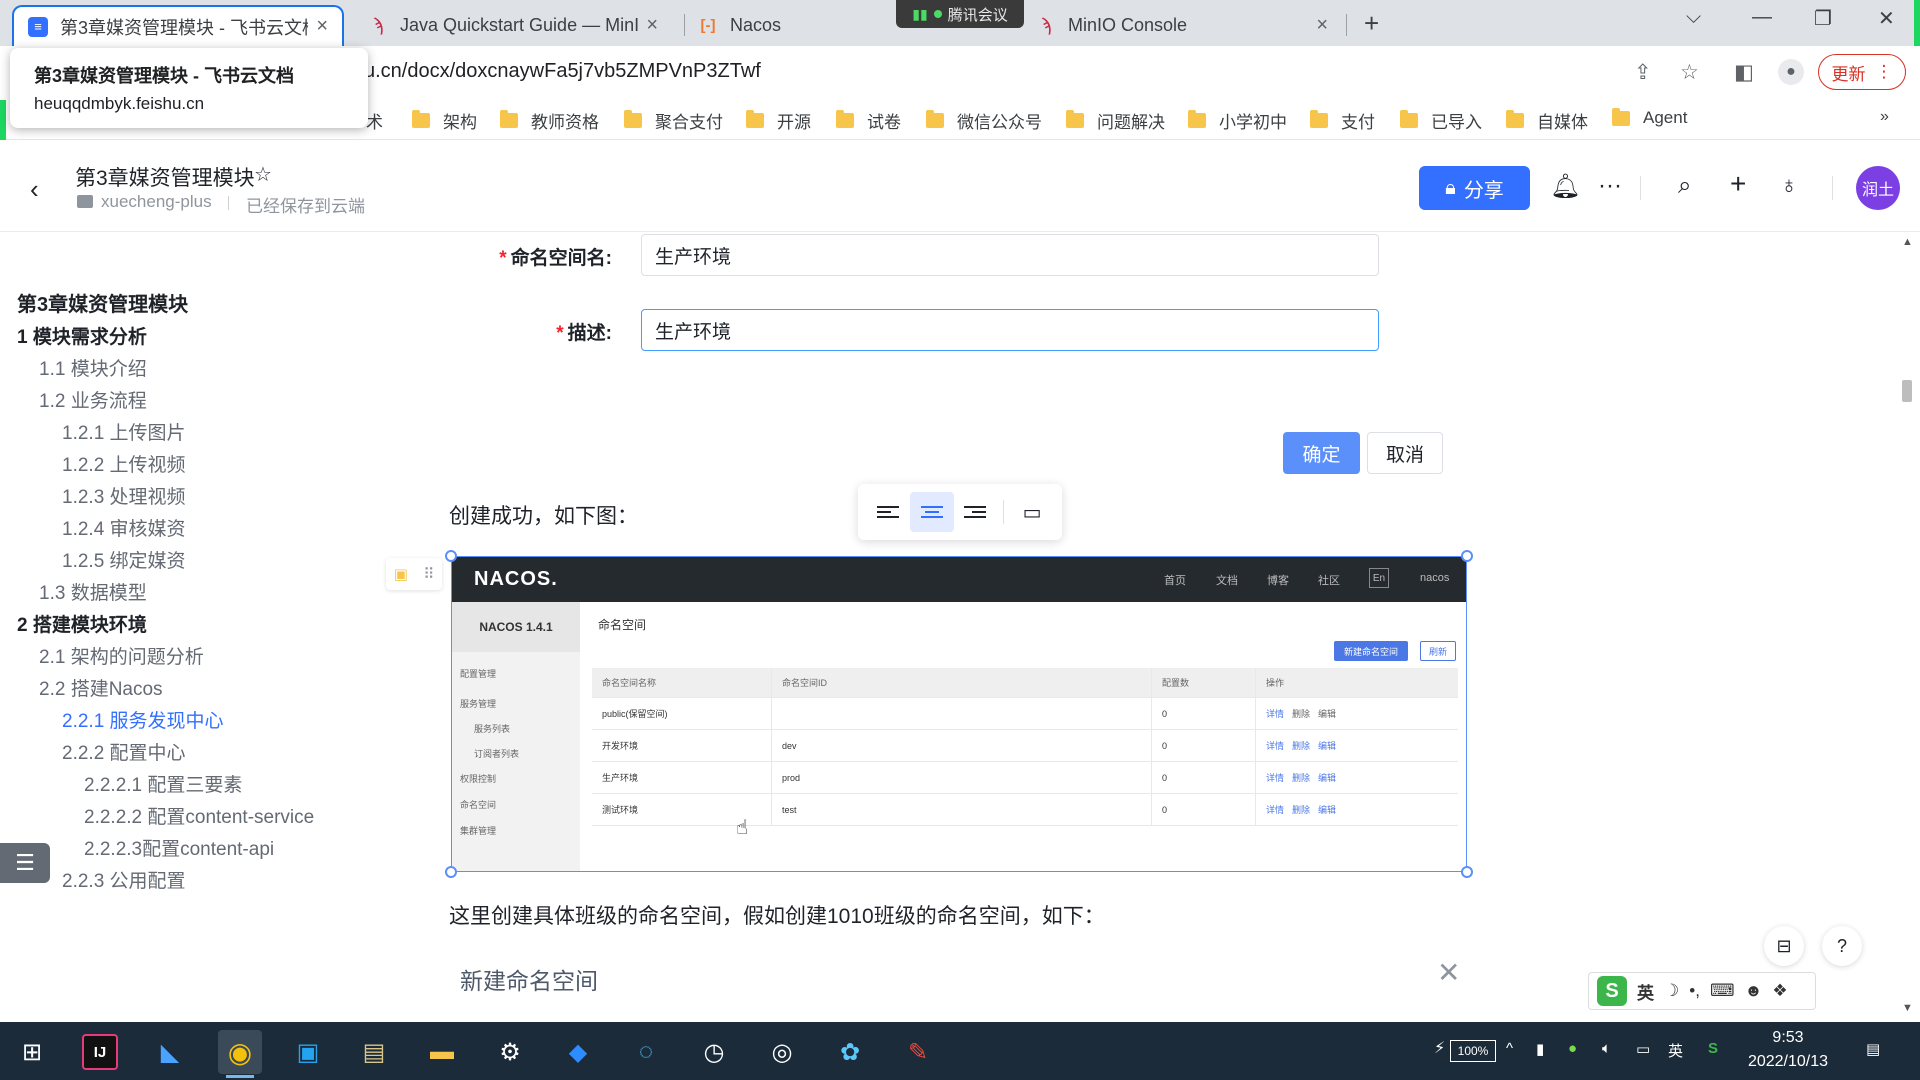 The width and height of the screenshot is (1920, 1080). What do you see at coordinates (1907, 391) in the screenshot?
I see `scroll-thumb` at bounding box center [1907, 391].